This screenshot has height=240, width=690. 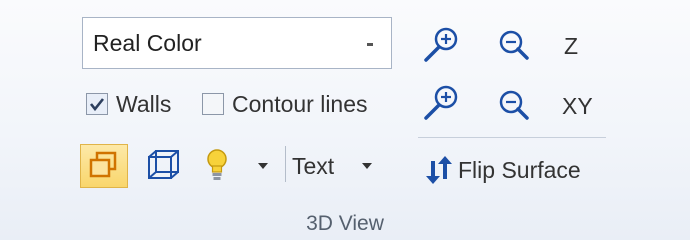 I want to click on vertical-separator, so click(x=285, y=164).